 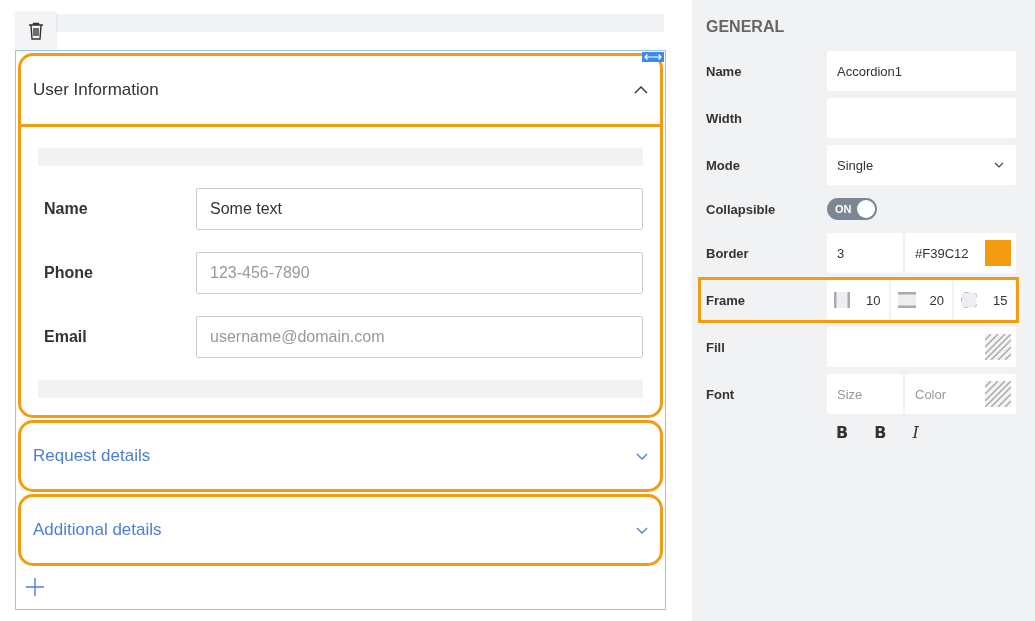 I want to click on color-swatch, so click(x=998, y=253).